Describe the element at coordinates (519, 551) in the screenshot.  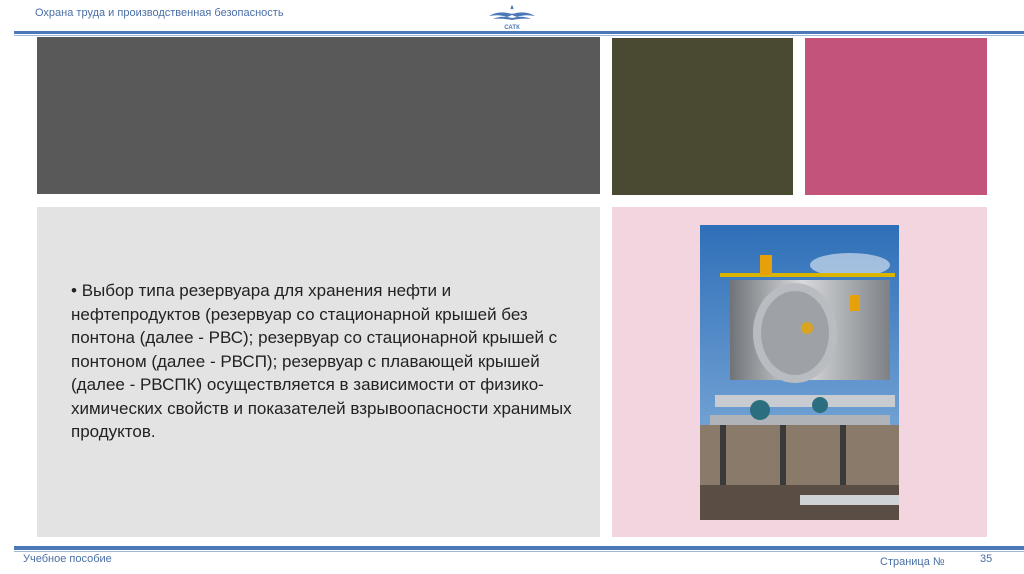
I see `footer-rule-thin` at that location.